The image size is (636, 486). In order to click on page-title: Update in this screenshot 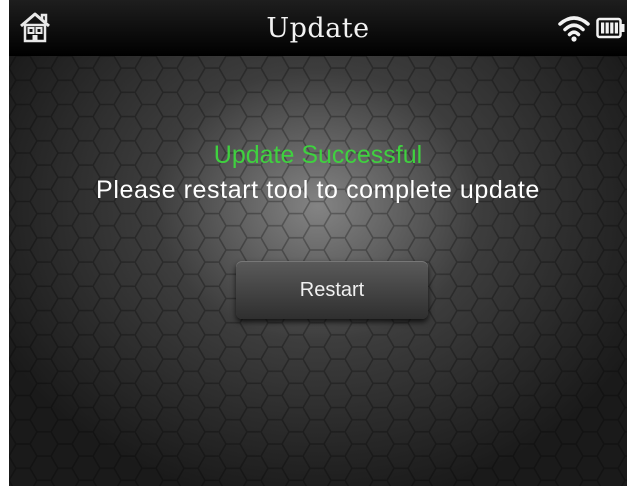, I will do `click(318, 28)`.